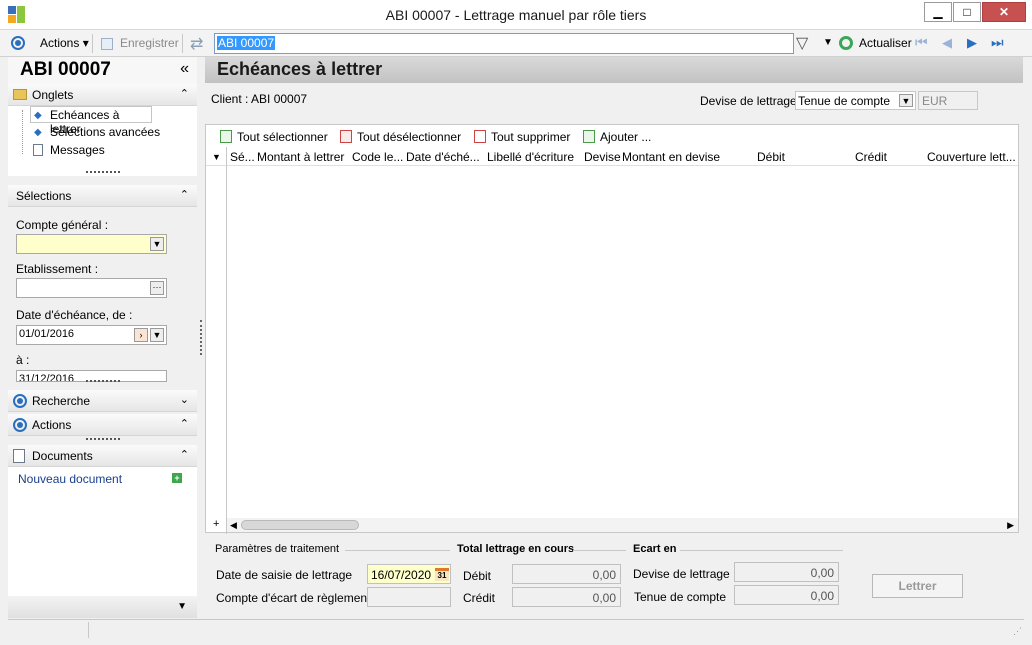  Describe the element at coordinates (74, 315) in the screenshot. I see `date-de-label: Date d'échéance, de :` at that location.